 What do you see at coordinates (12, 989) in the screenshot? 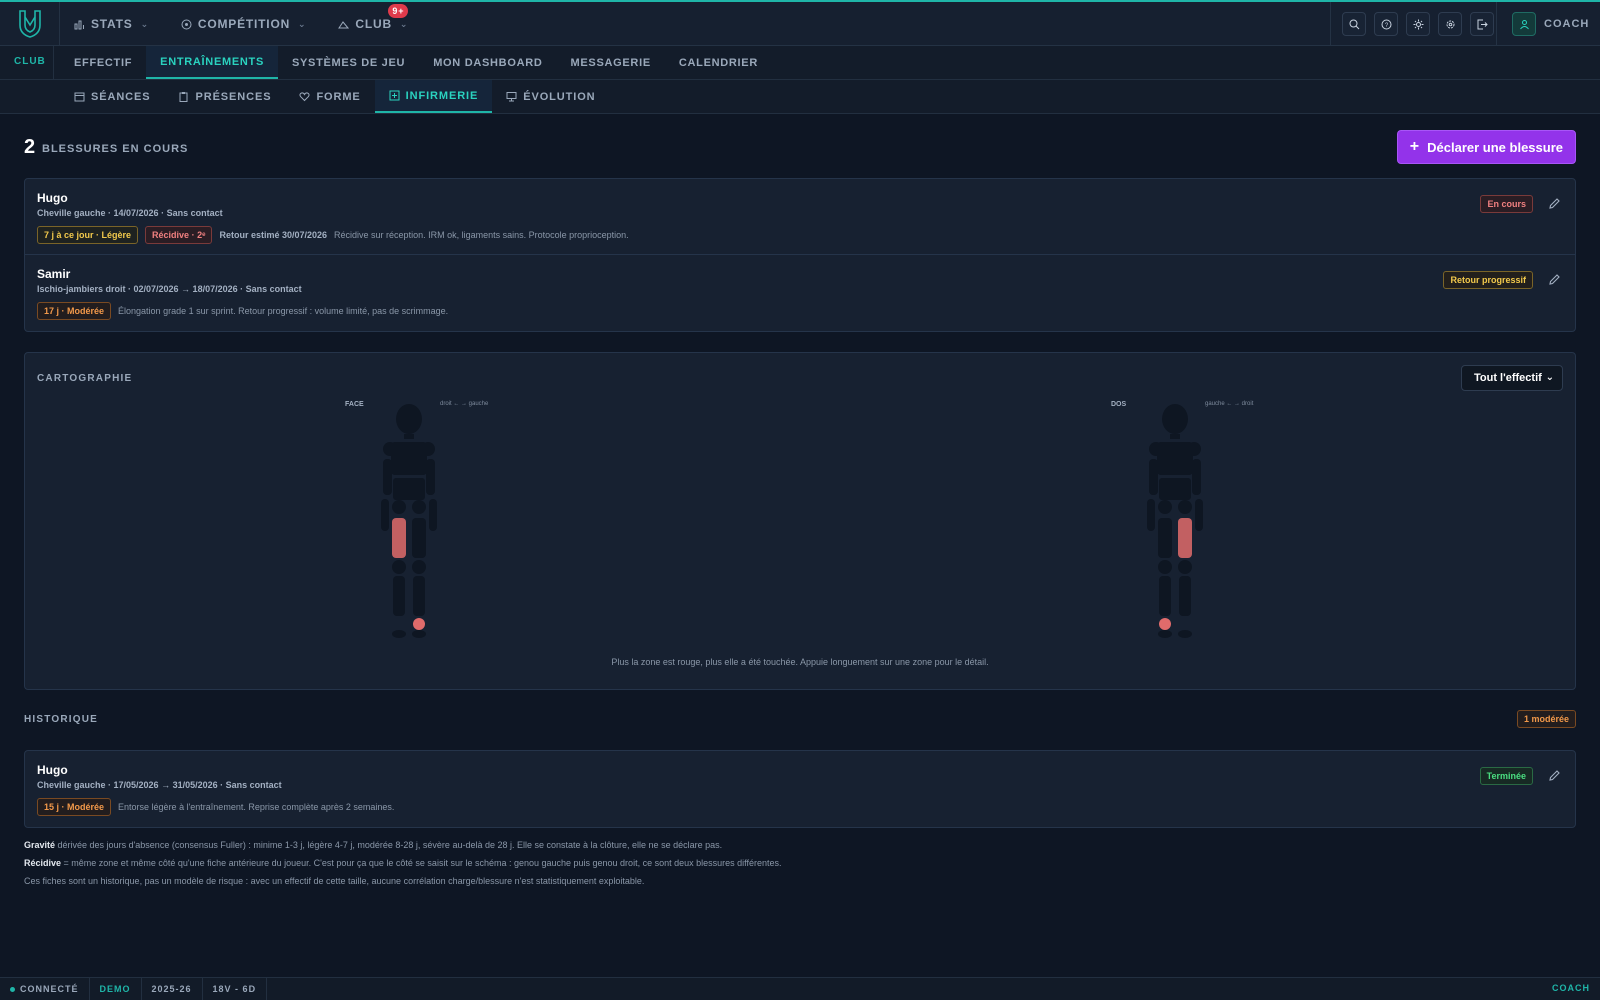
I see `status-dot-icon` at bounding box center [12, 989].